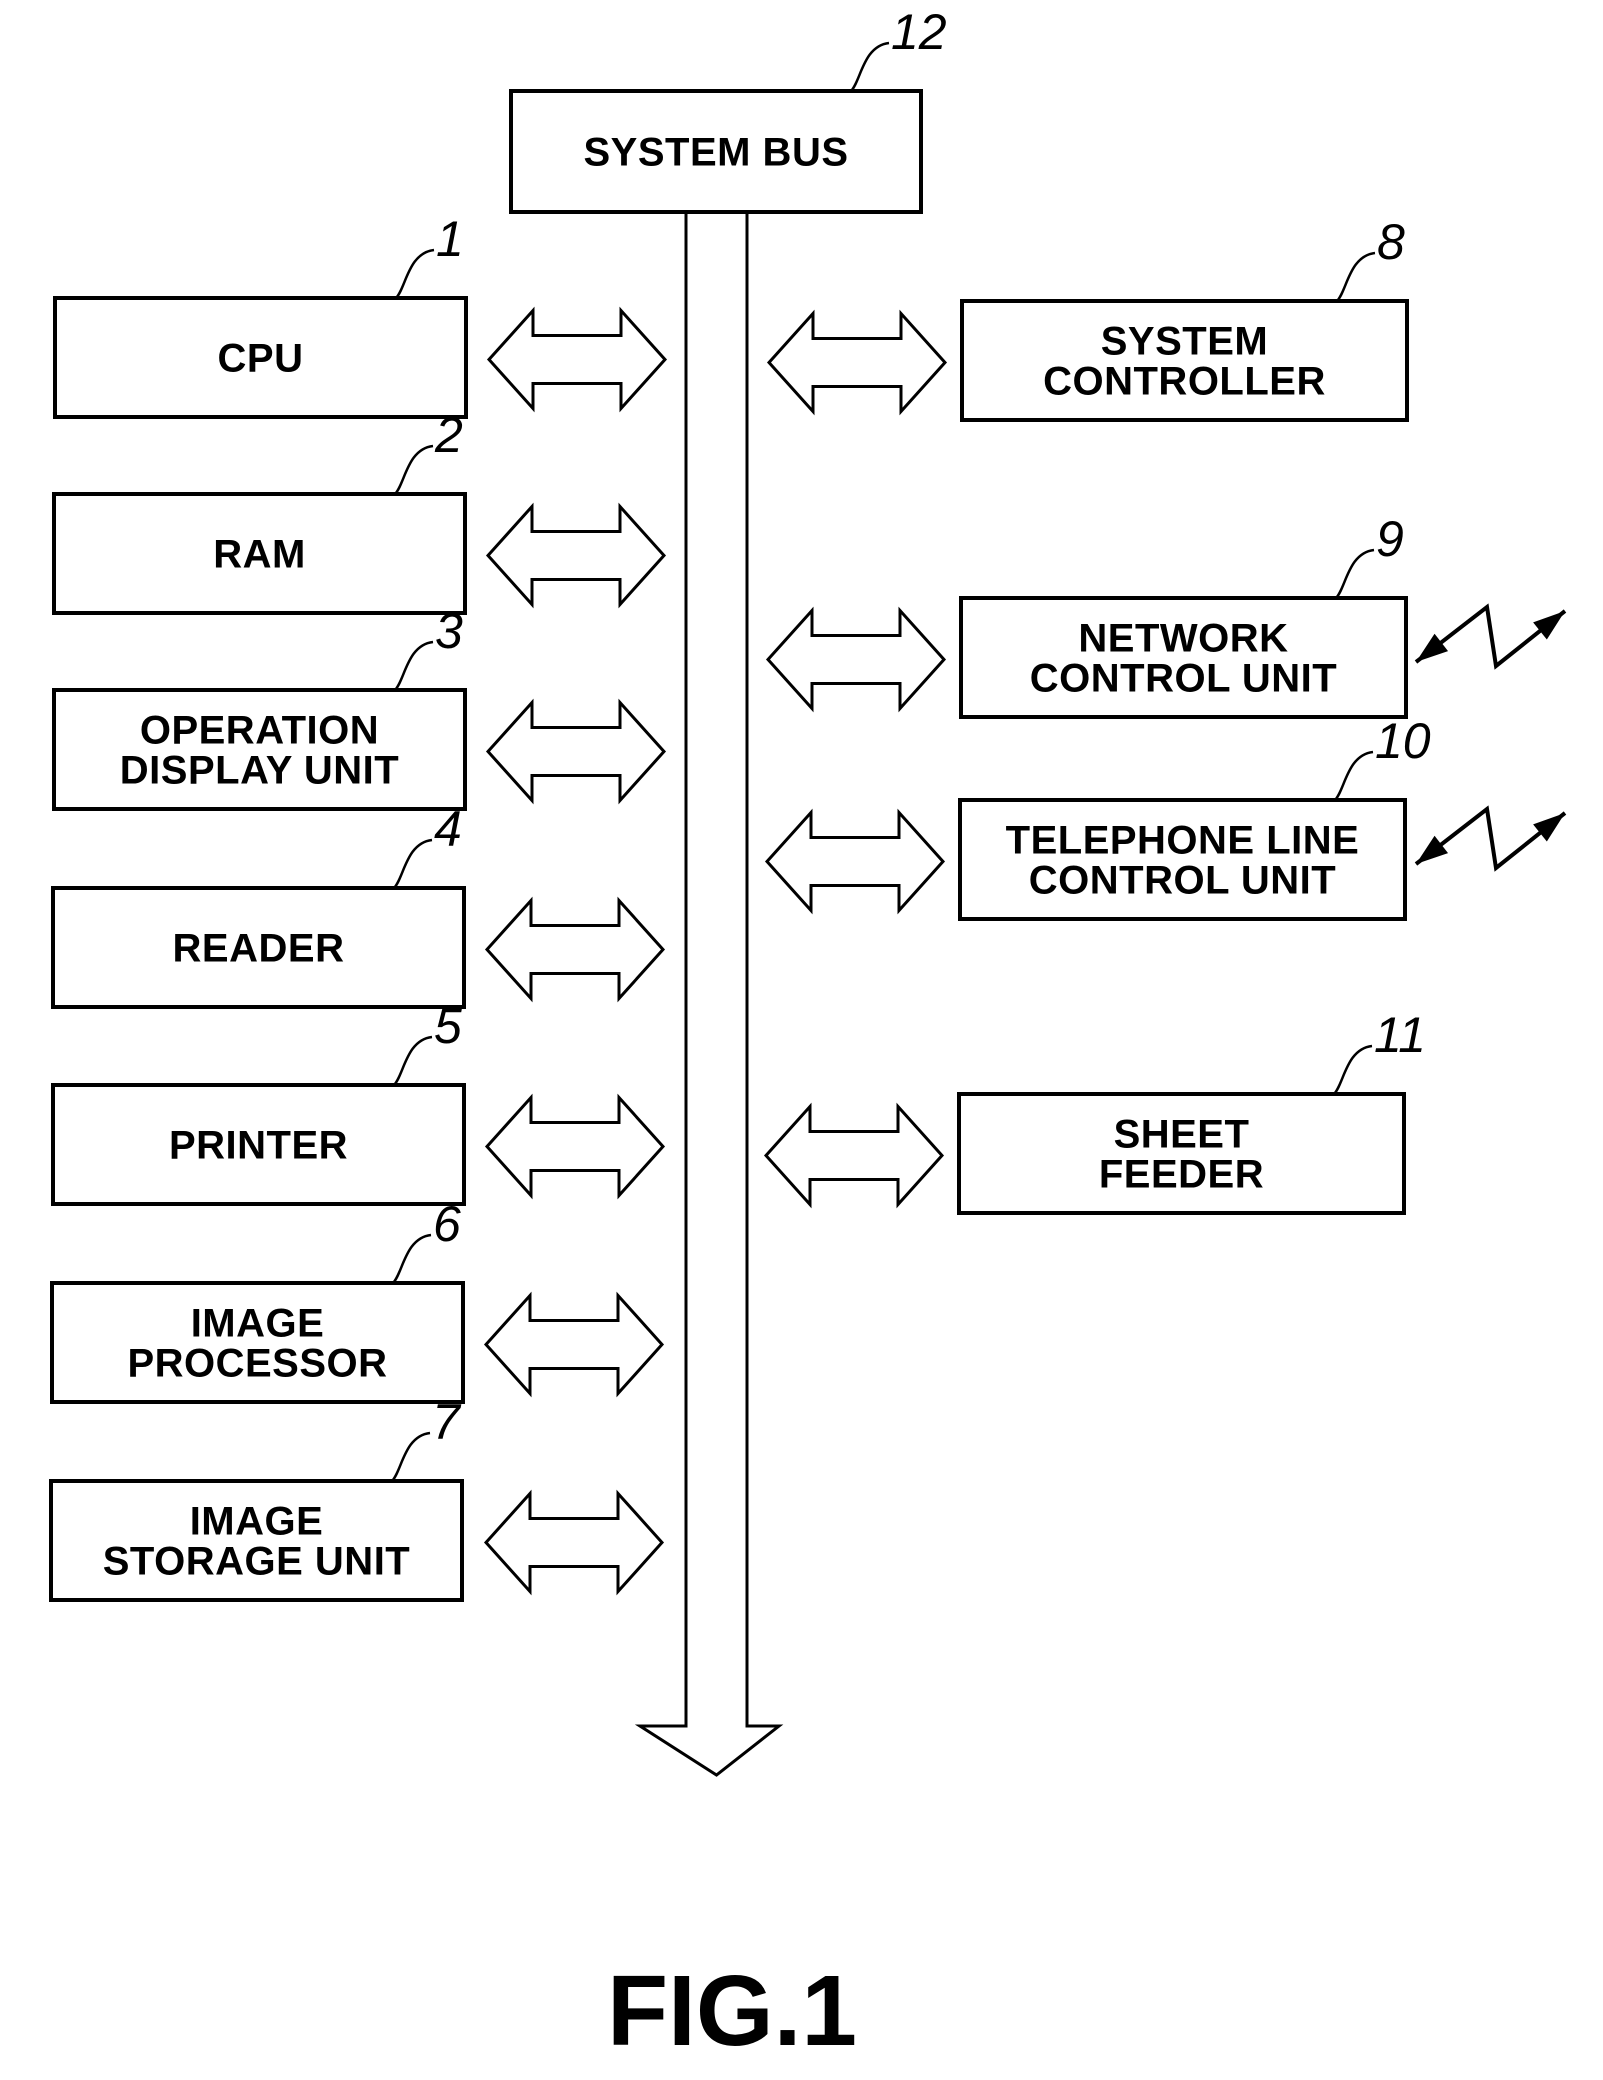 The image size is (1603, 2080). What do you see at coordinates (261, 359) in the screenshot?
I see `block-cpu-label-line: CPU` at bounding box center [261, 359].